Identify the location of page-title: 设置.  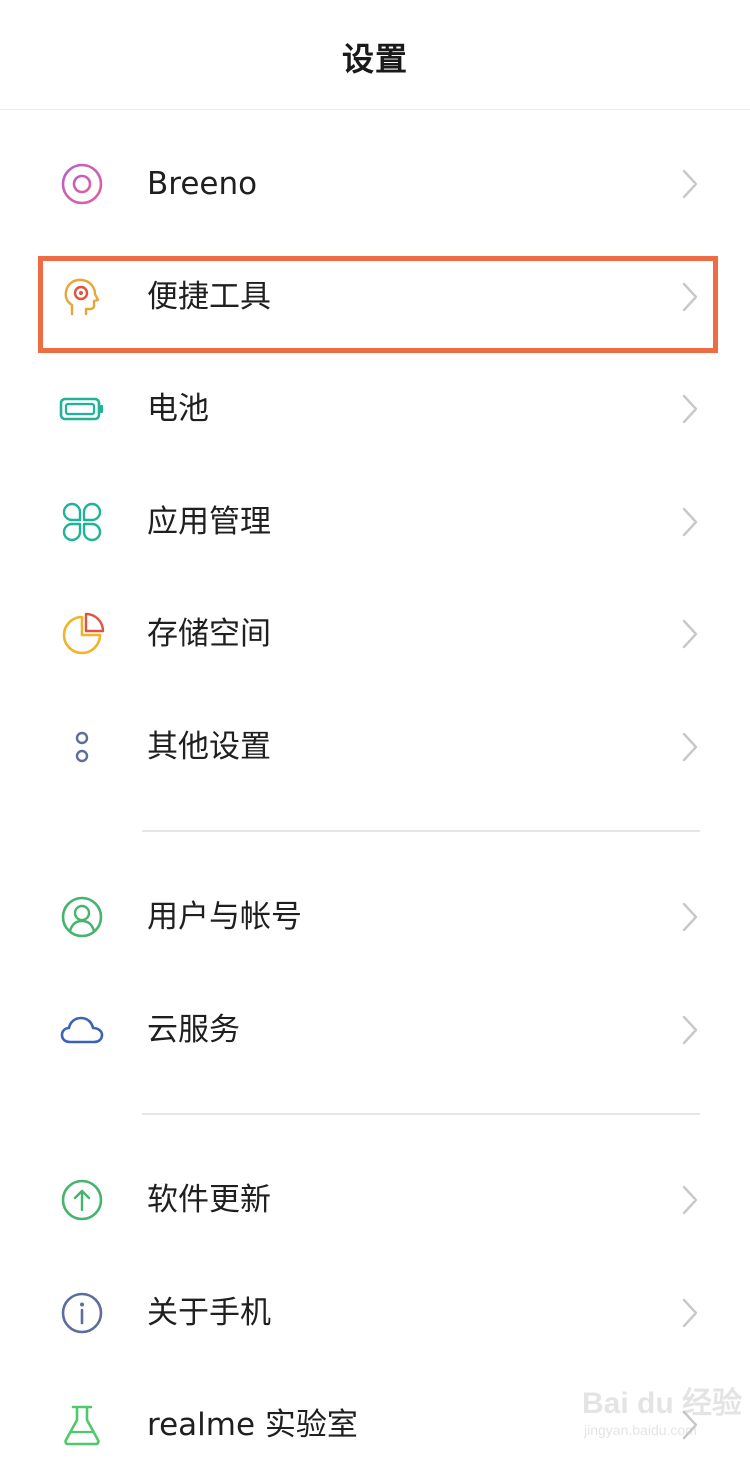
(374, 59).